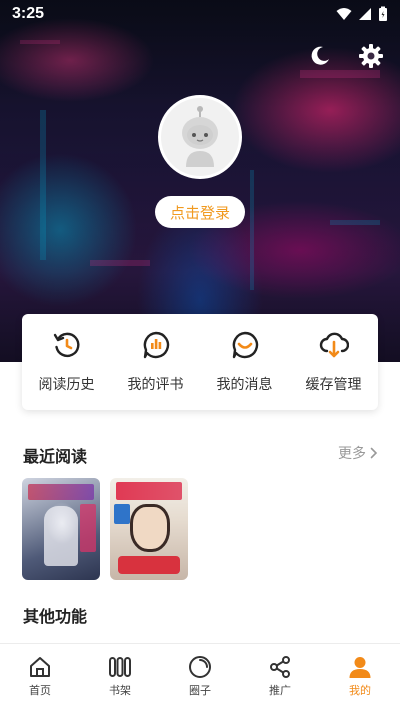  I want to click on bookshelf-icon, so click(120, 667).